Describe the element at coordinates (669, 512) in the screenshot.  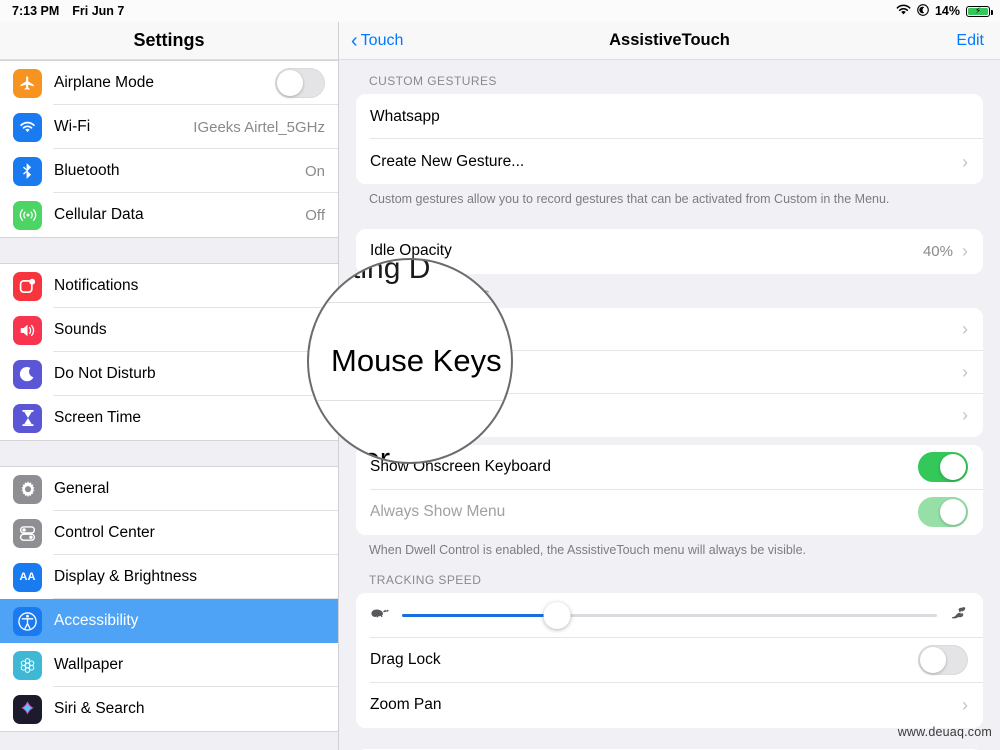
I see `row-always-show-menu: Always Show Menu` at that location.